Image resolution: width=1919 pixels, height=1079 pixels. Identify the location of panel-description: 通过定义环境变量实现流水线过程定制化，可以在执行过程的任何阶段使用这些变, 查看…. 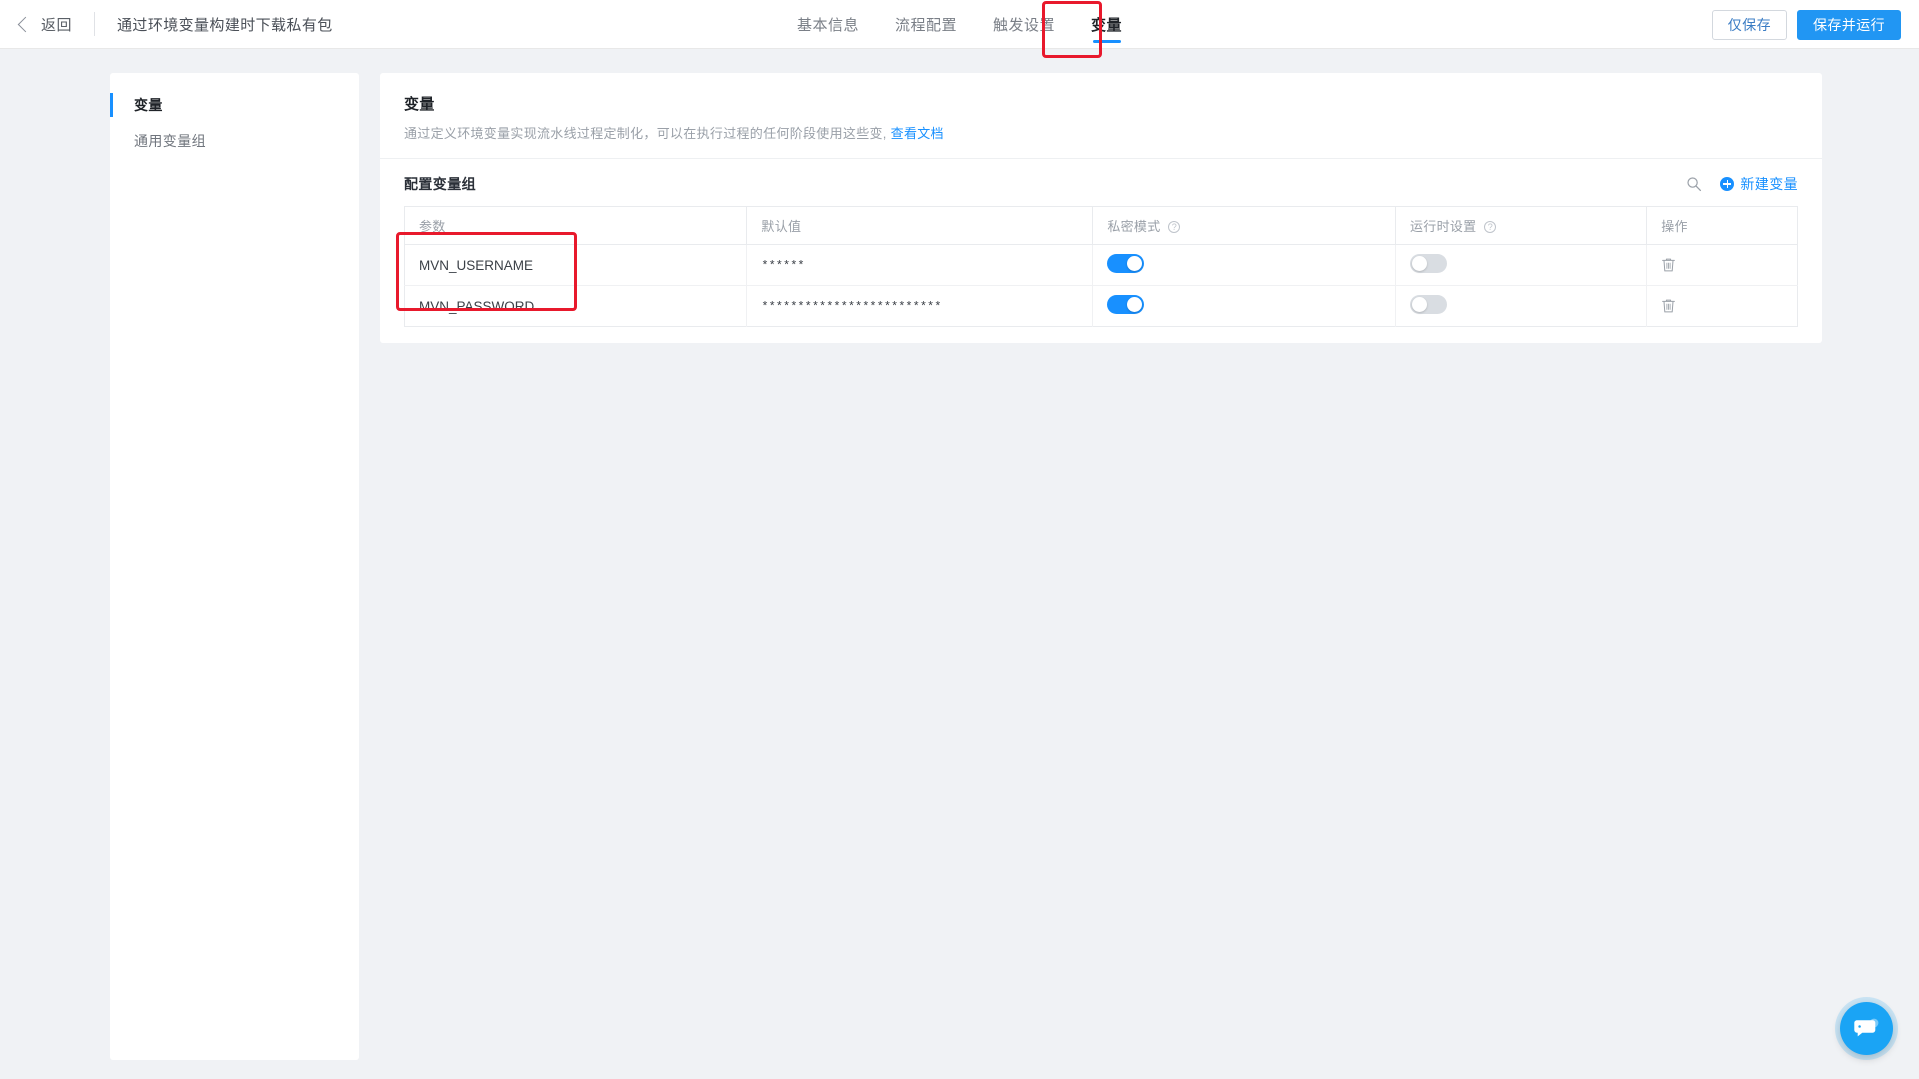
(1101, 132).